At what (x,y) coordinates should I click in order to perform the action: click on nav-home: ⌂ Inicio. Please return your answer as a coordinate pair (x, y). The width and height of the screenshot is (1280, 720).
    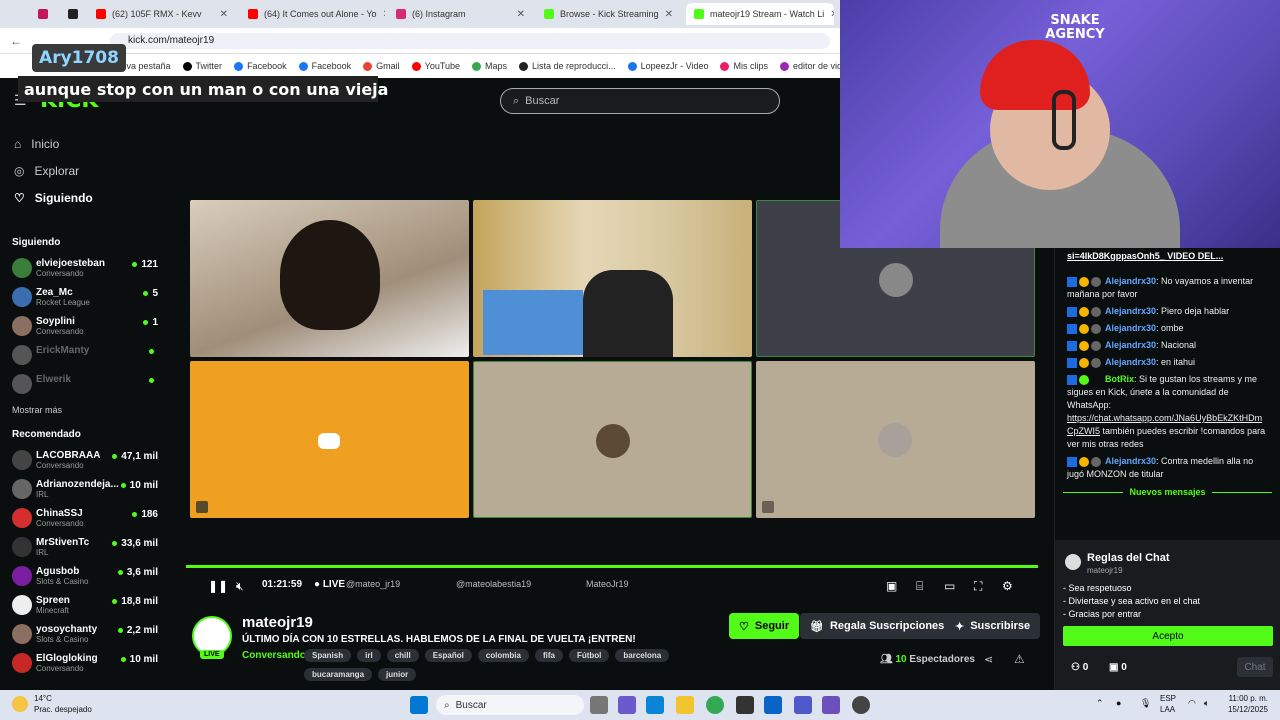
    Looking at the image, I should click on (85, 143).